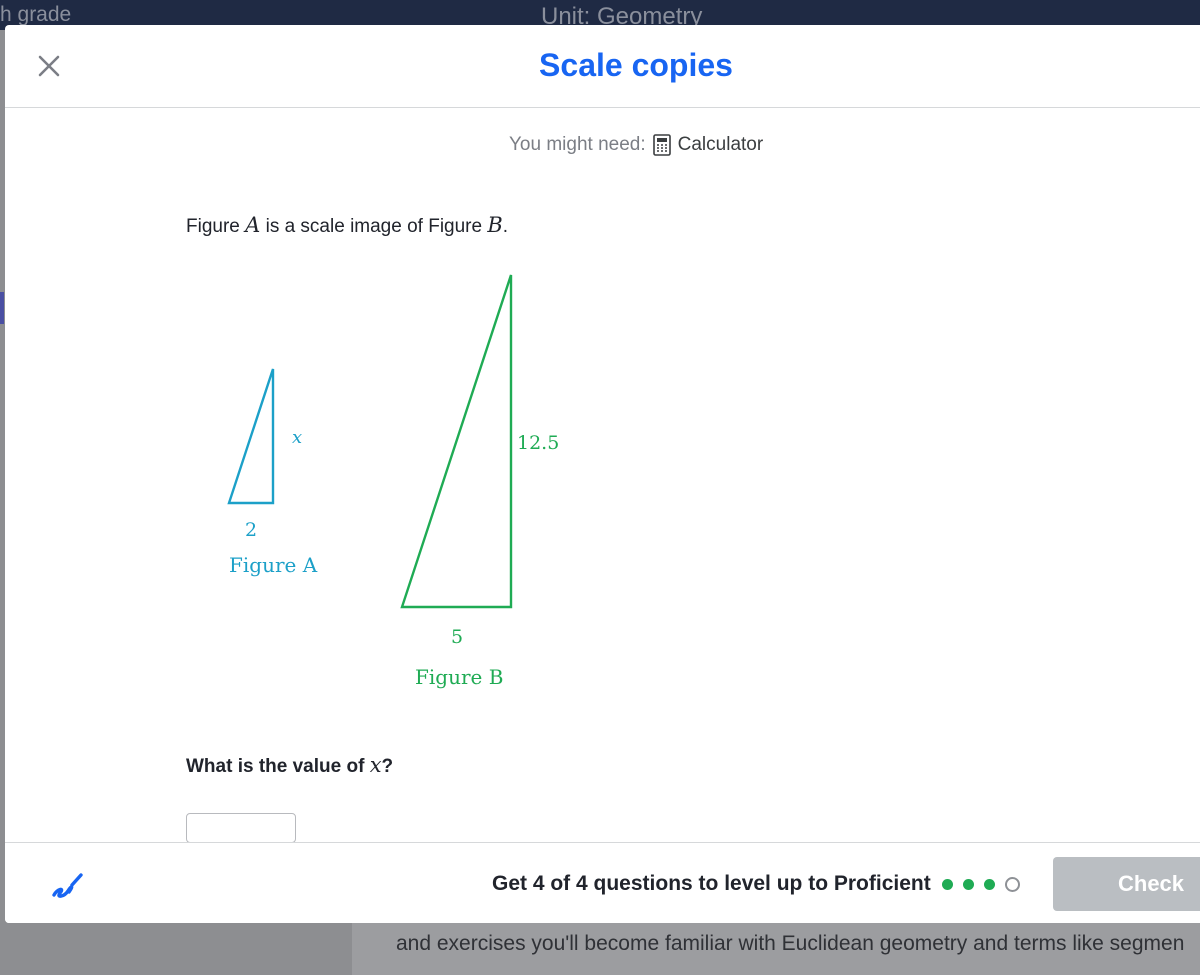  Describe the element at coordinates (981, 884) in the screenshot. I see `progress-dots` at that location.